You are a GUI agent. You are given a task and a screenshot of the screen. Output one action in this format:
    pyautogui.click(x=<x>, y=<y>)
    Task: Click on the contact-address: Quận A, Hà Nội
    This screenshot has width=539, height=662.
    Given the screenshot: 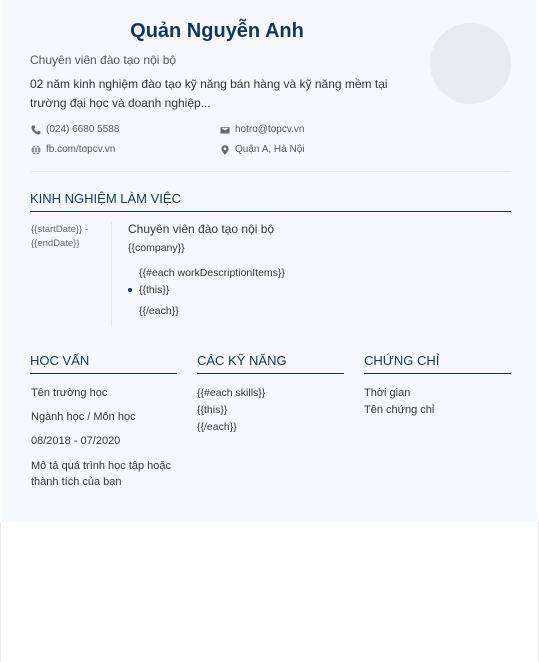 What is the action you would take?
    pyautogui.click(x=262, y=149)
    